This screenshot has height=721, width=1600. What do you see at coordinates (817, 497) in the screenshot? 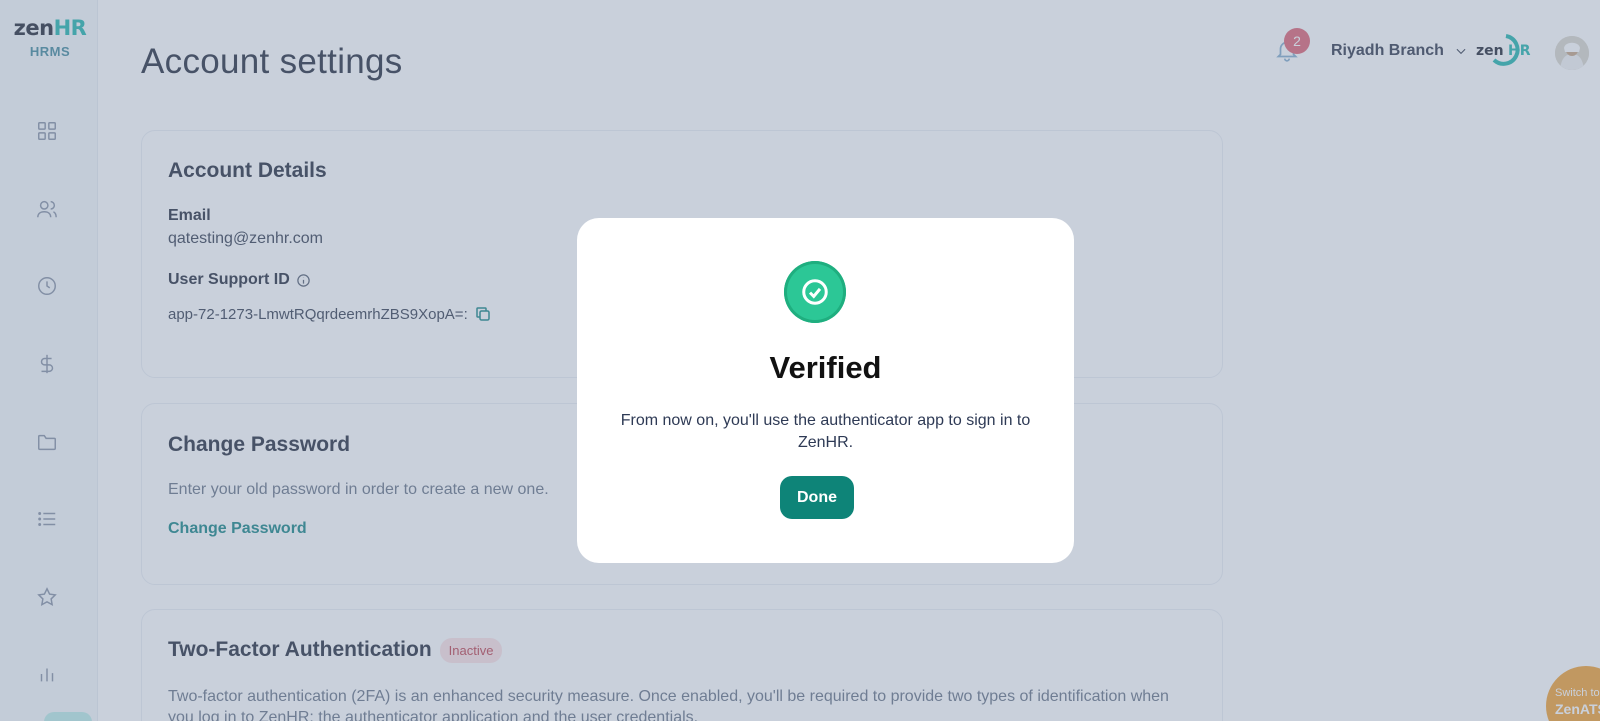
I see `done-button: Done` at bounding box center [817, 497].